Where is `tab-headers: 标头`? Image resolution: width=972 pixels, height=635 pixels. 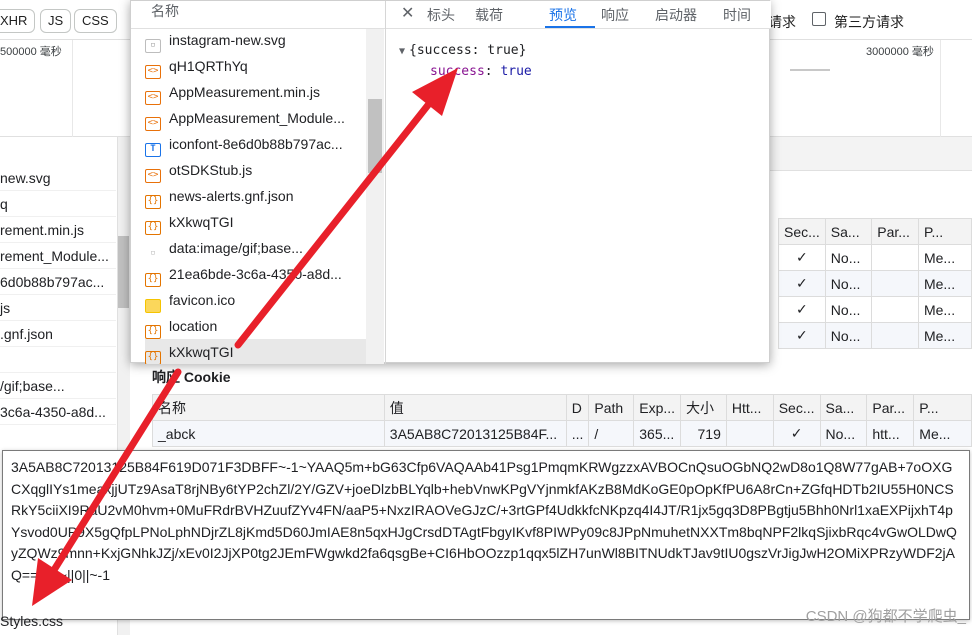
tab-headers: 标头 is located at coordinates (441, 15).